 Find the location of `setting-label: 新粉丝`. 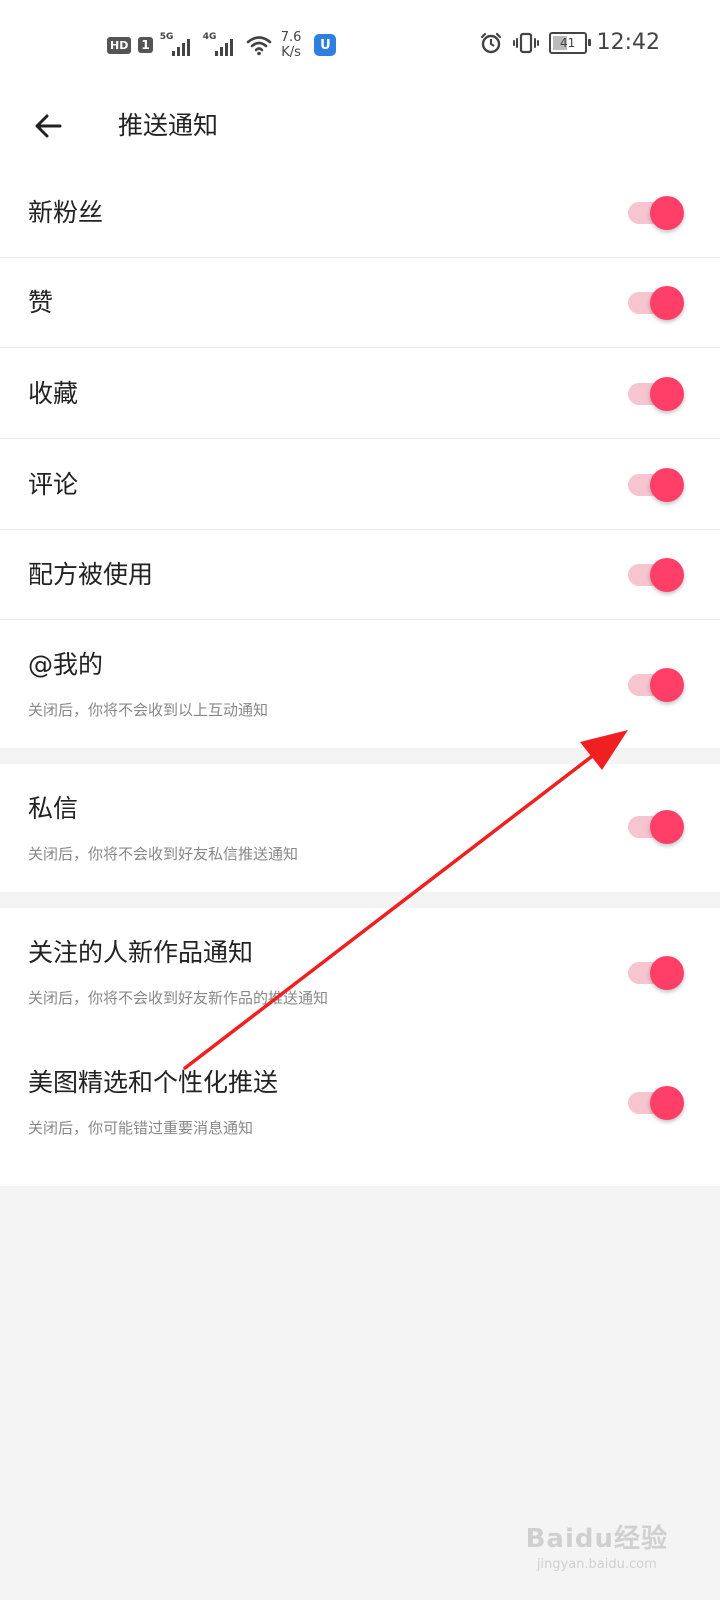

setting-label: 新粉丝 is located at coordinates (66, 212).